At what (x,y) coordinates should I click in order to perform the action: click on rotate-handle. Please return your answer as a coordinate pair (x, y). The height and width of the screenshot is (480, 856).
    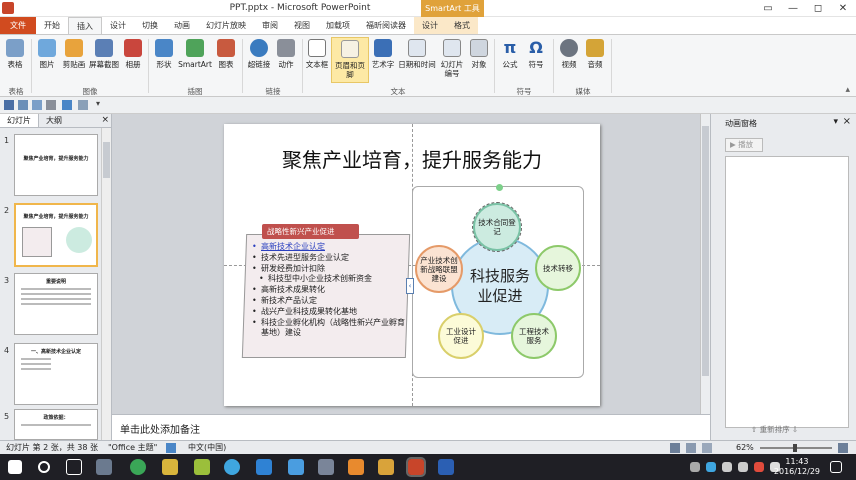
    Looking at the image, I should click on (499, 187).